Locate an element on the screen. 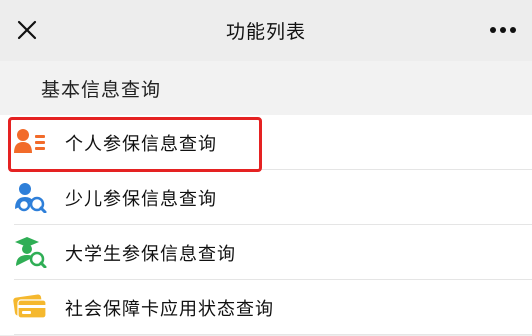 This screenshot has height=336, width=532. list-item-label: 大学生参保信息查询 is located at coordinates (150, 254).